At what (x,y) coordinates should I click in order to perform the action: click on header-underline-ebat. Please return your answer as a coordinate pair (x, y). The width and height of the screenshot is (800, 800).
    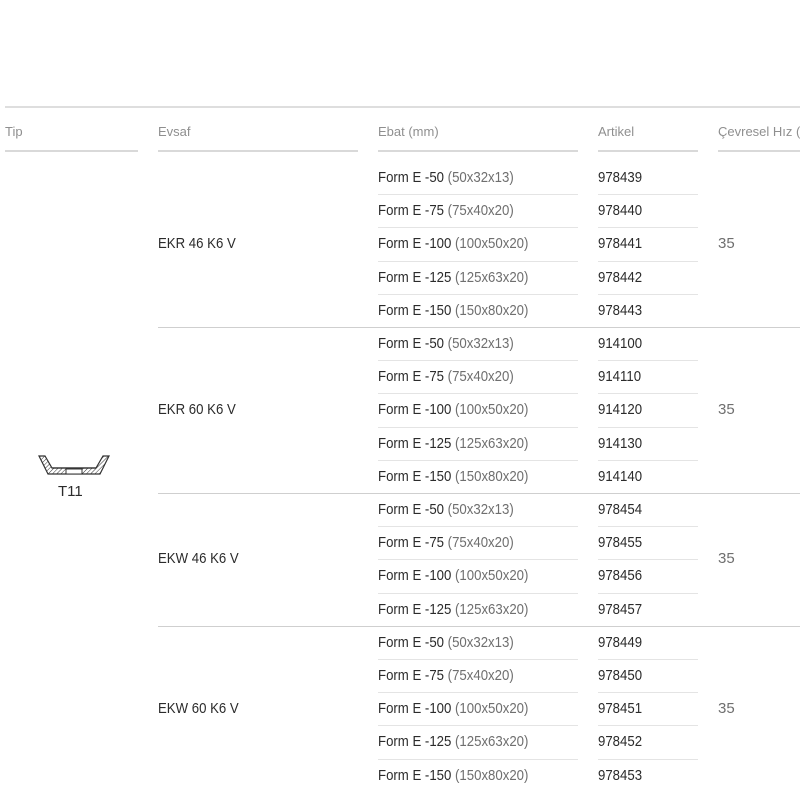
    Looking at the image, I should click on (478, 151).